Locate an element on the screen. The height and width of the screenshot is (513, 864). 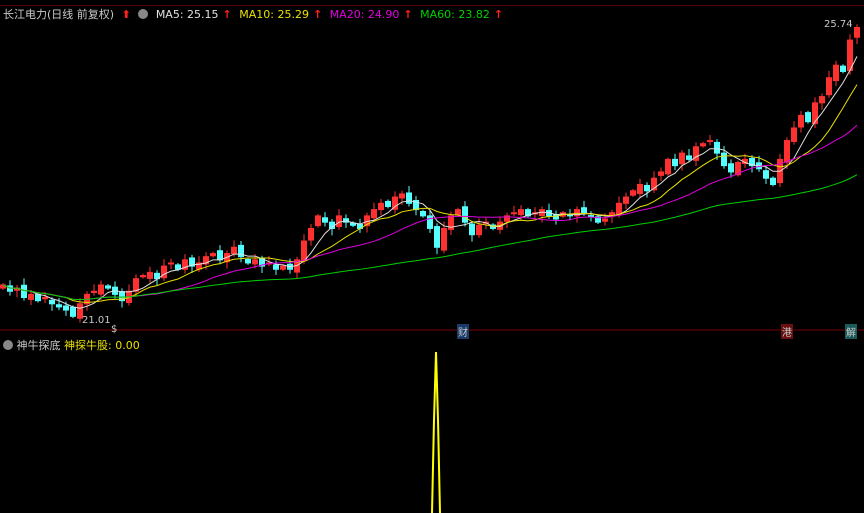
high-price-label: 25.74 is located at coordinates (838, 24).